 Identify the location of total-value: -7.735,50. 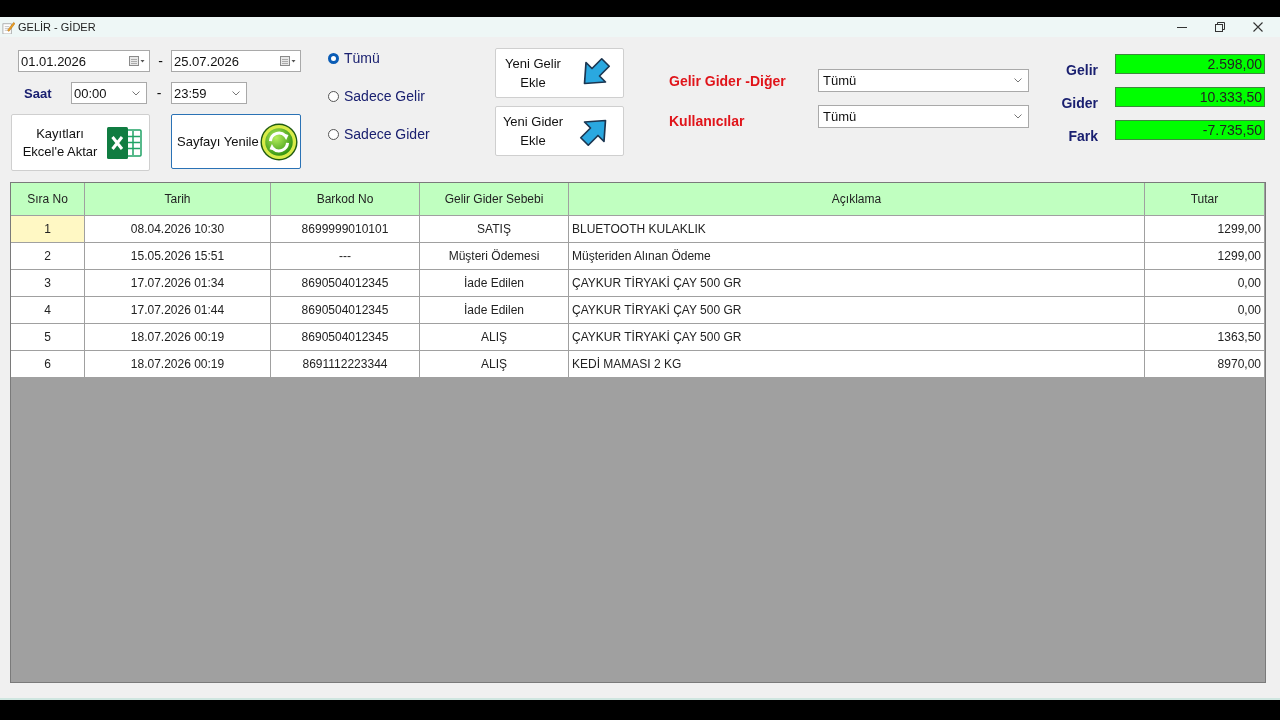
(1190, 130).